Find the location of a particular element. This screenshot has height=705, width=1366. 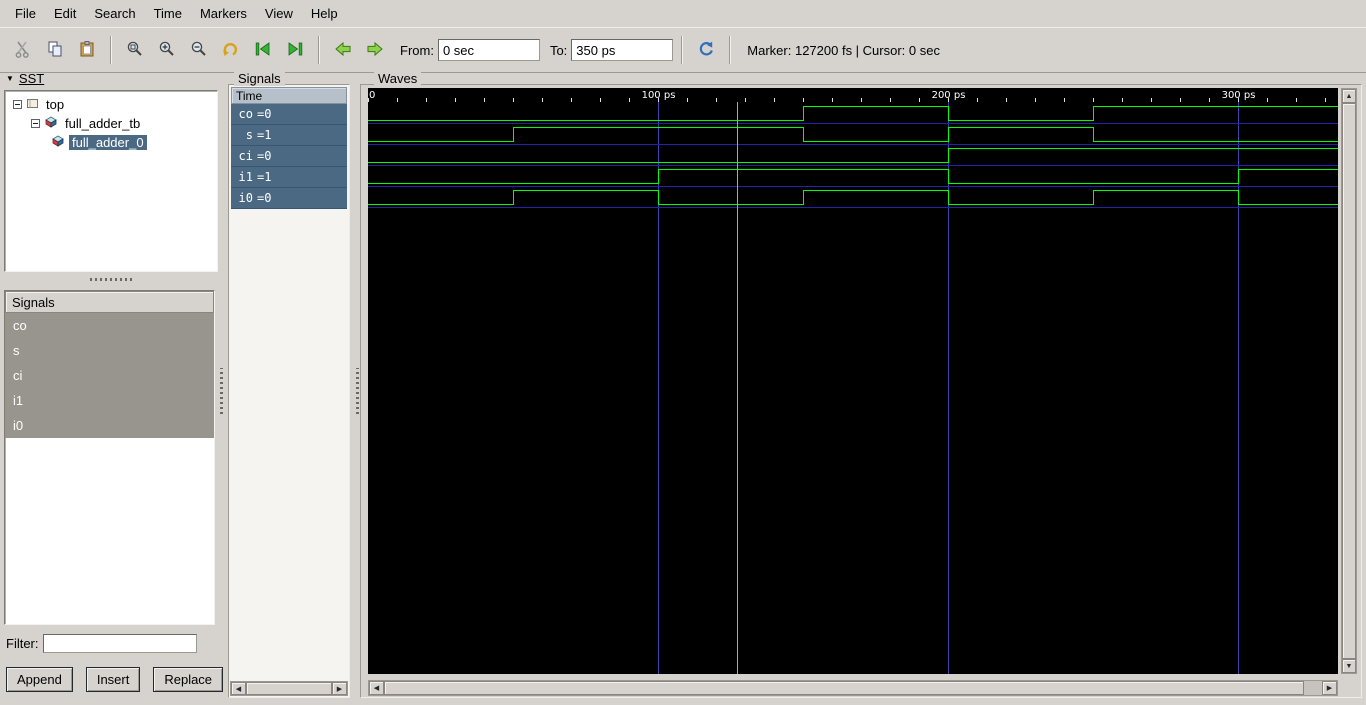

signal-name: i0 is located at coordinates (245, 198).